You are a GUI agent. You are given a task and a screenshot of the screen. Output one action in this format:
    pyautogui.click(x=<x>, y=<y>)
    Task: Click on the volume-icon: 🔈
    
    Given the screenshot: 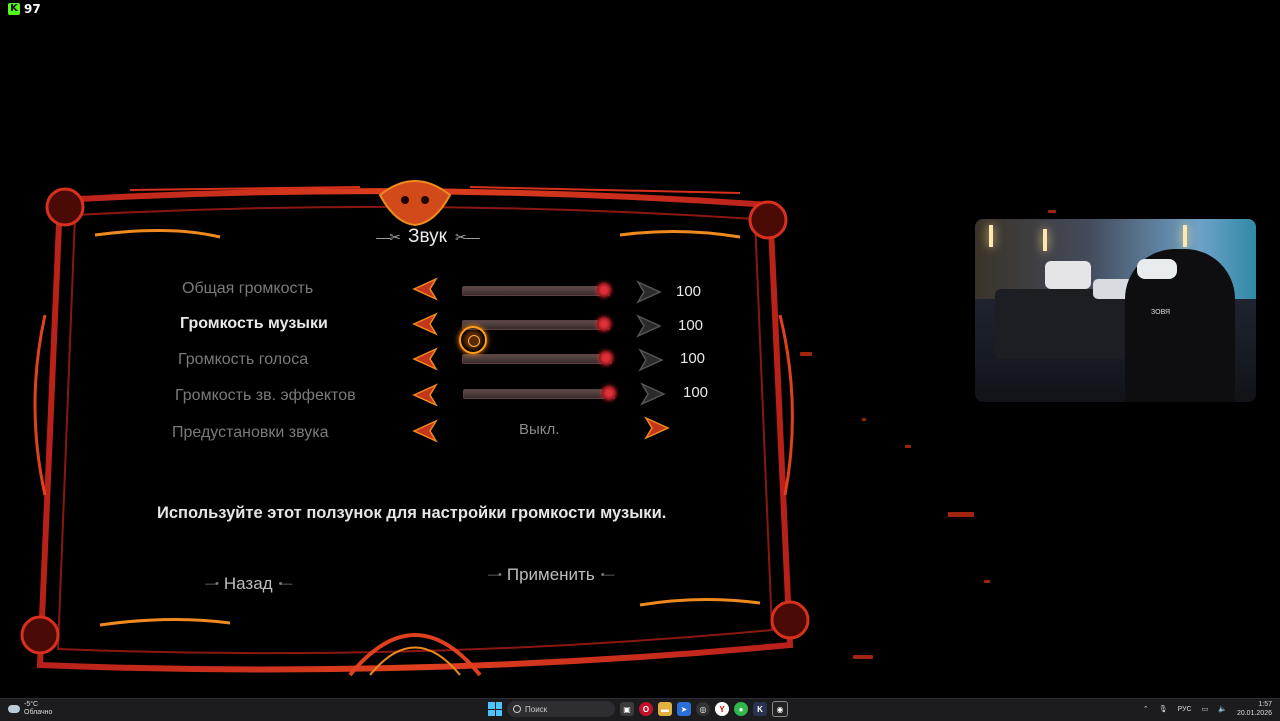 What is the action you would take?
    pyautogui.click(x=1222, y=709)
    